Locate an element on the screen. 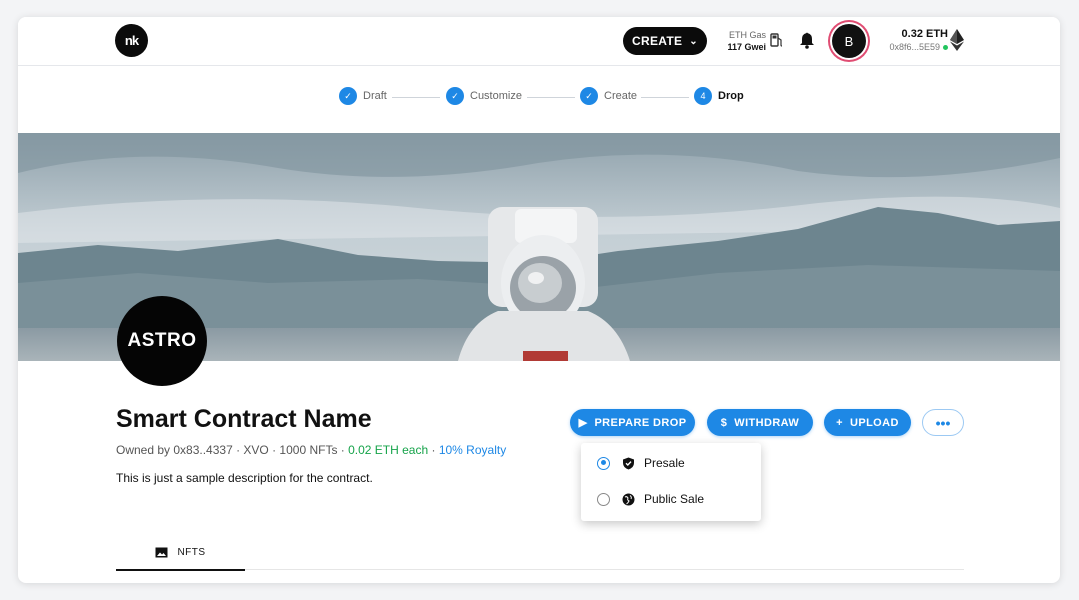 Image resolution: width=1079 pixels, height=600 pixels. plus-icon: + is located at coordinates (839, 422).